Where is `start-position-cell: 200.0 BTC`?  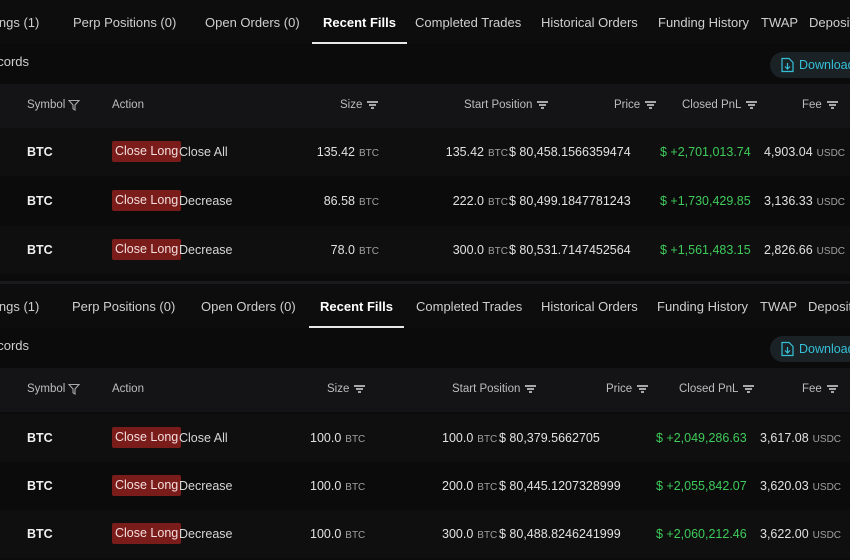
start-position-cell: 200.0 BTC is located at coordinates (469, 486).